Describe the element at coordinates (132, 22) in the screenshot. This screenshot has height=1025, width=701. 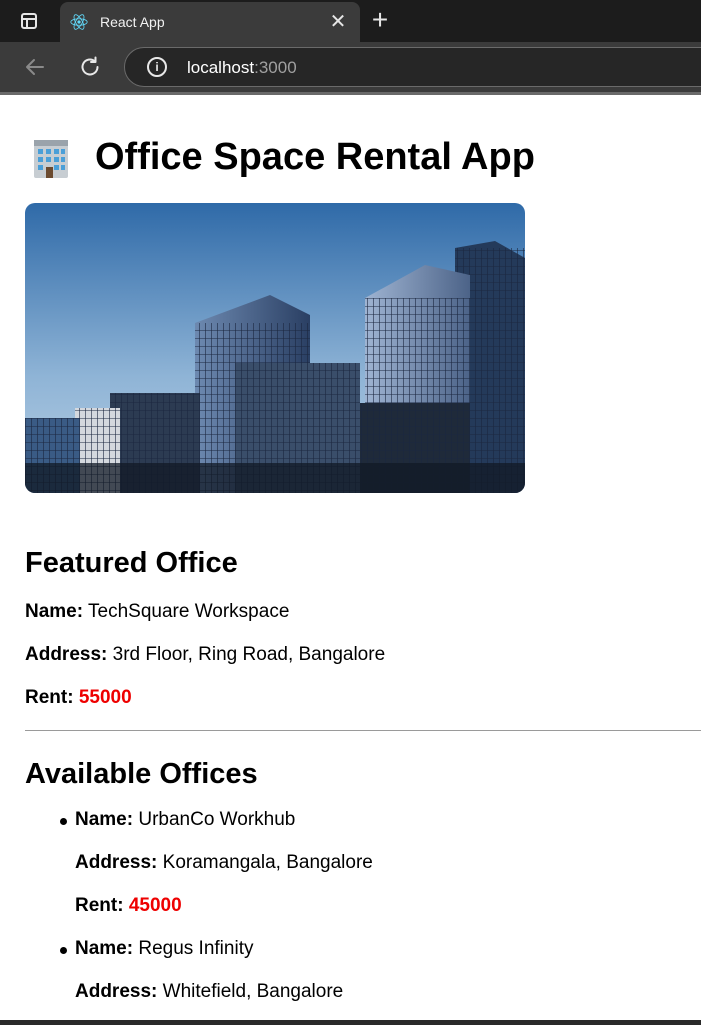
I see `tab-title: React App` at that location.